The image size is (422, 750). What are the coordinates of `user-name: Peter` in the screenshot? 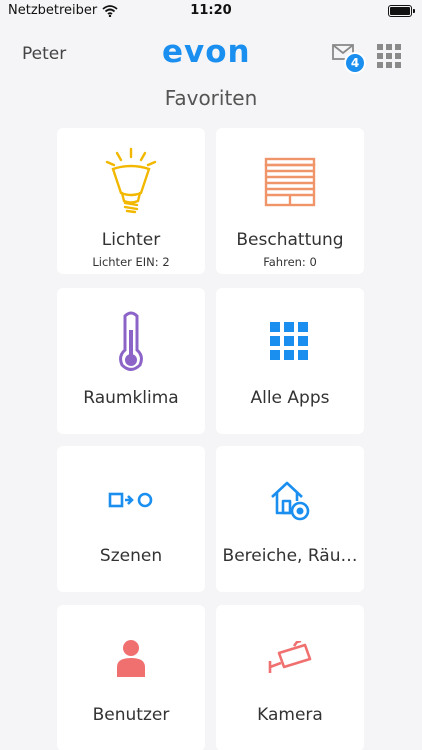 It's located at (44, 54).